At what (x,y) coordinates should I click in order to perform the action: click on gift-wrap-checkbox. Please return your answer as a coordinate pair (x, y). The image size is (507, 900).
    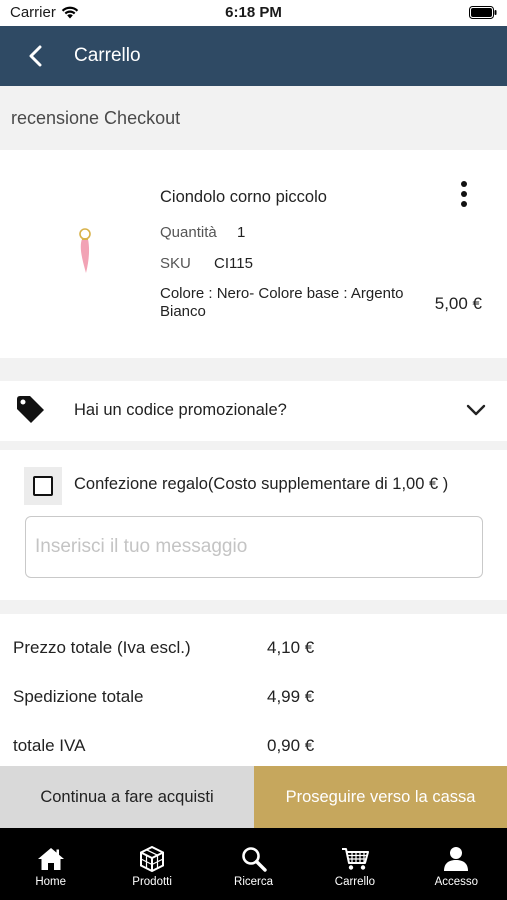
    Looking at the image, I should click on (43, 486).